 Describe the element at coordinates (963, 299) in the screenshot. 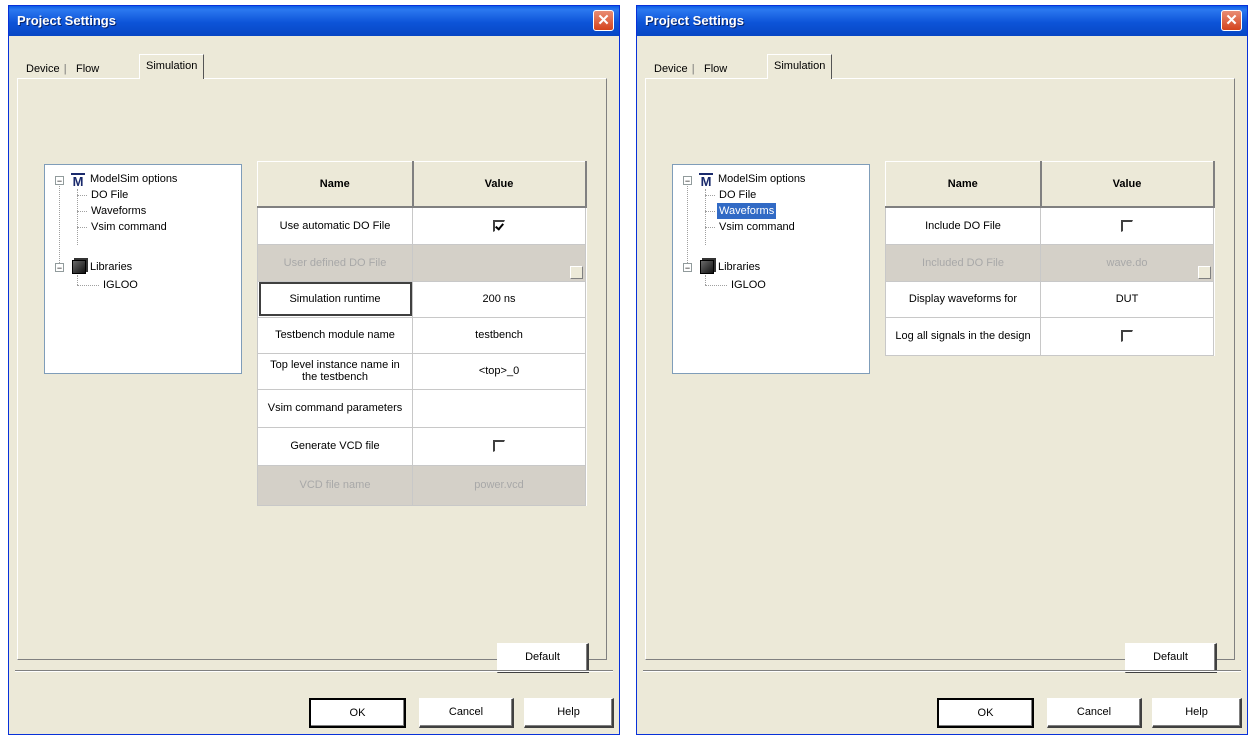

I see `property-name: Display waveforms for` at that location.